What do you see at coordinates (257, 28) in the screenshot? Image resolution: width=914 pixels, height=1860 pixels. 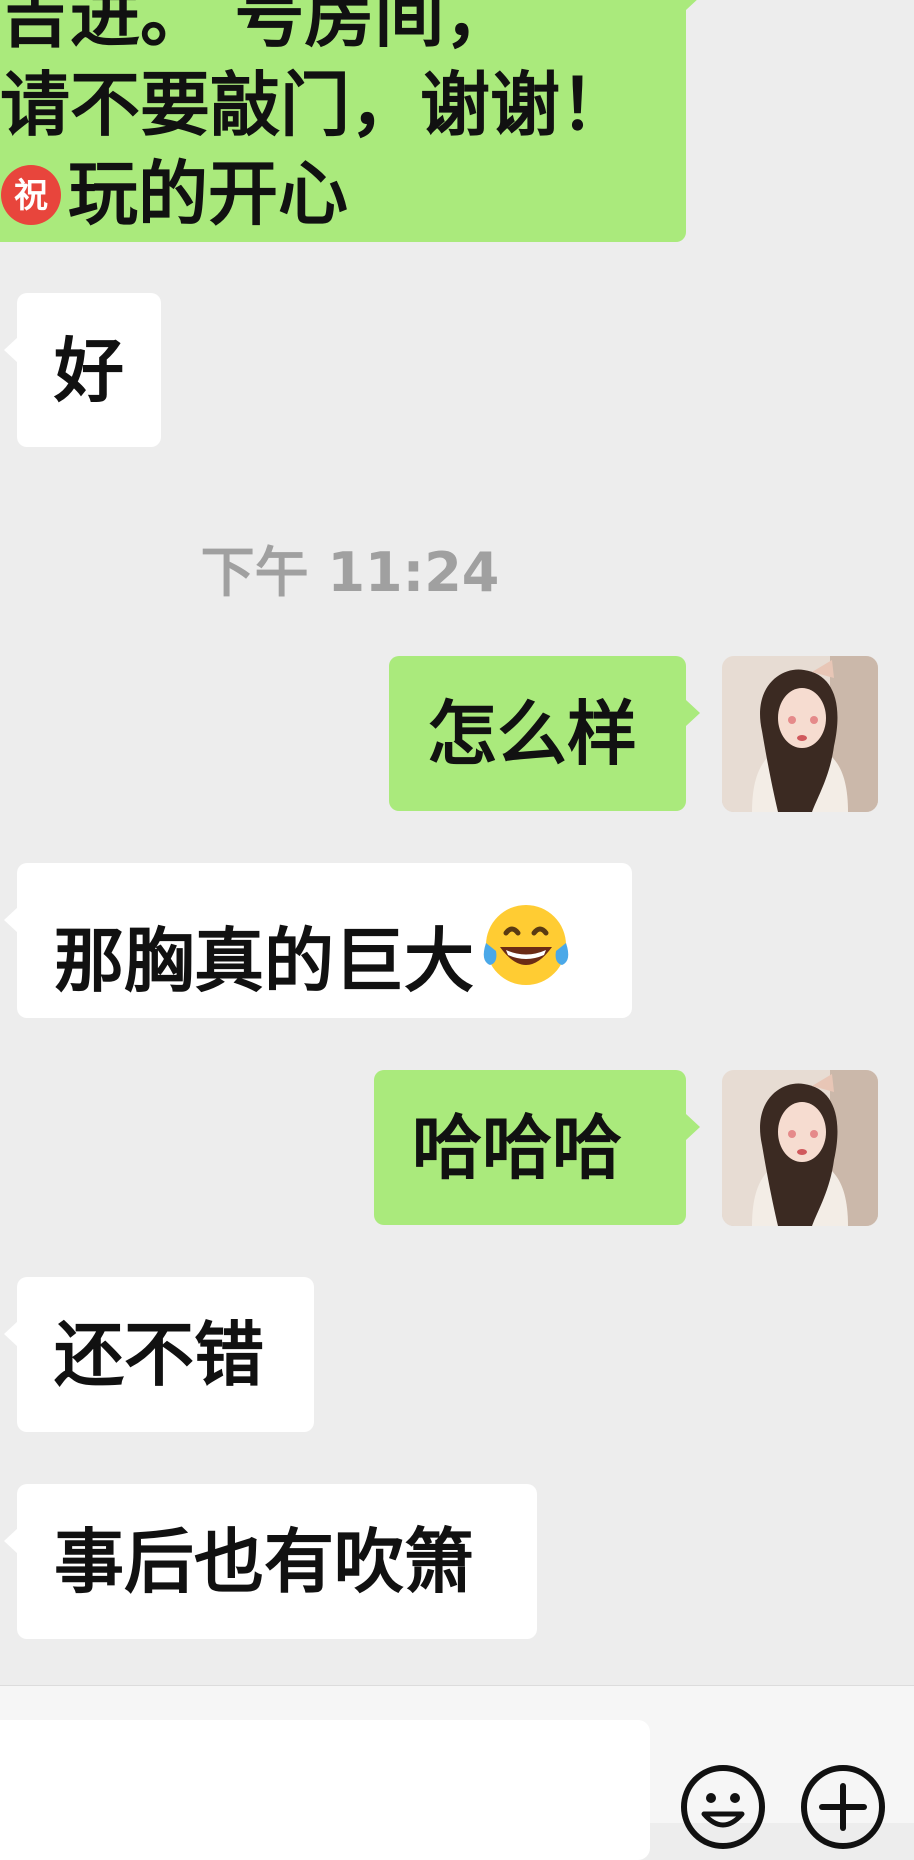 I see `notice-line-1: 吉进。 号房间，` at bounding box center [257, 28].